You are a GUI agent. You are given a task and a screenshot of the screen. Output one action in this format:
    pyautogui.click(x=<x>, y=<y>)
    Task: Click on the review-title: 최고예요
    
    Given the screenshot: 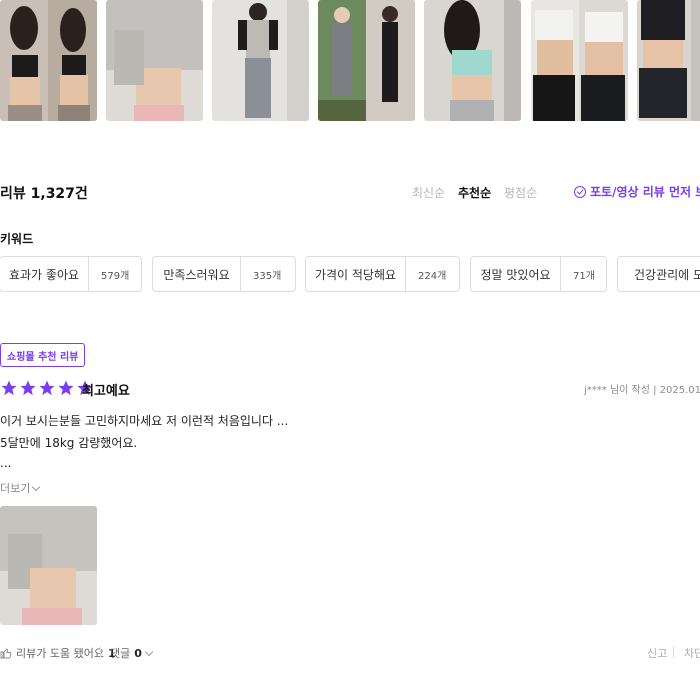 What is the action you would take?
    pyautogui.click(x=106, y=391)
    